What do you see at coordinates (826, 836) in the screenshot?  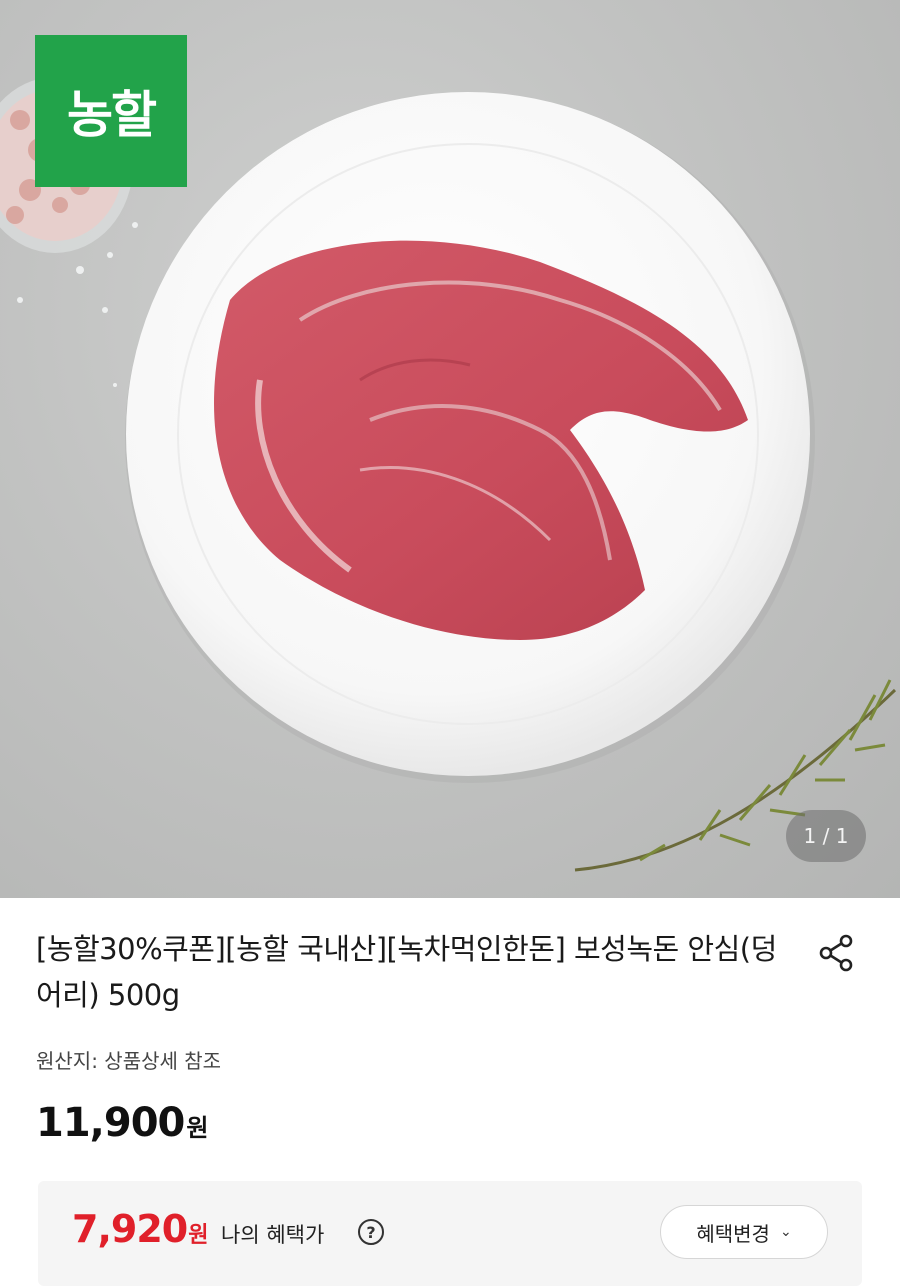 I see `image-counter: 1 / 1` at bounding box center [826, 836].